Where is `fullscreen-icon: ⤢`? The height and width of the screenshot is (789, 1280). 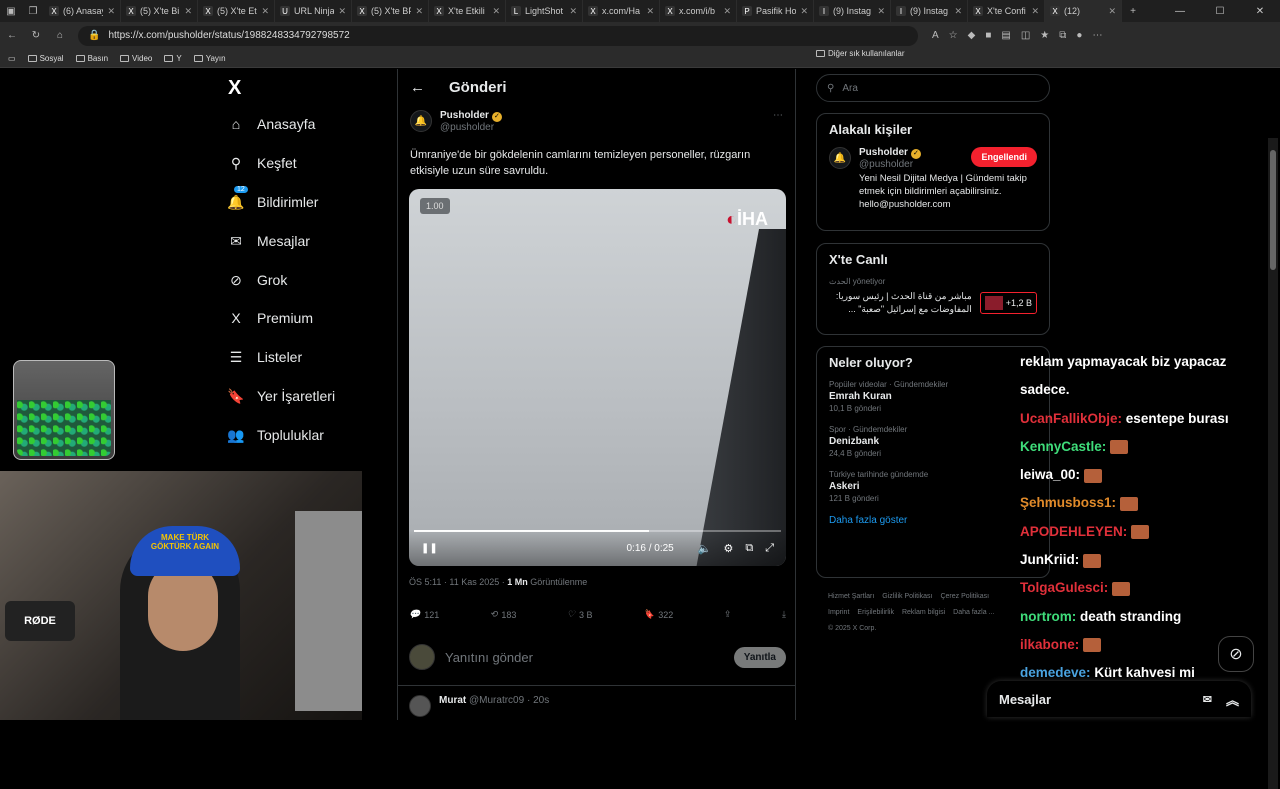 fullscreen-icon: ⤢ is located at coordinates (769, 548).